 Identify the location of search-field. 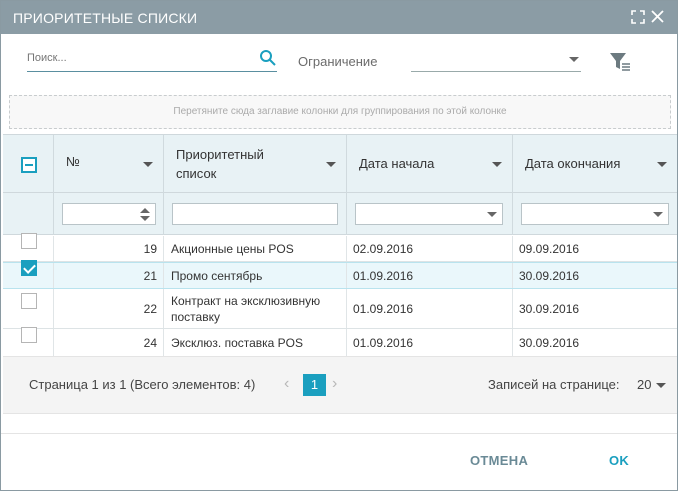
(152, 60).